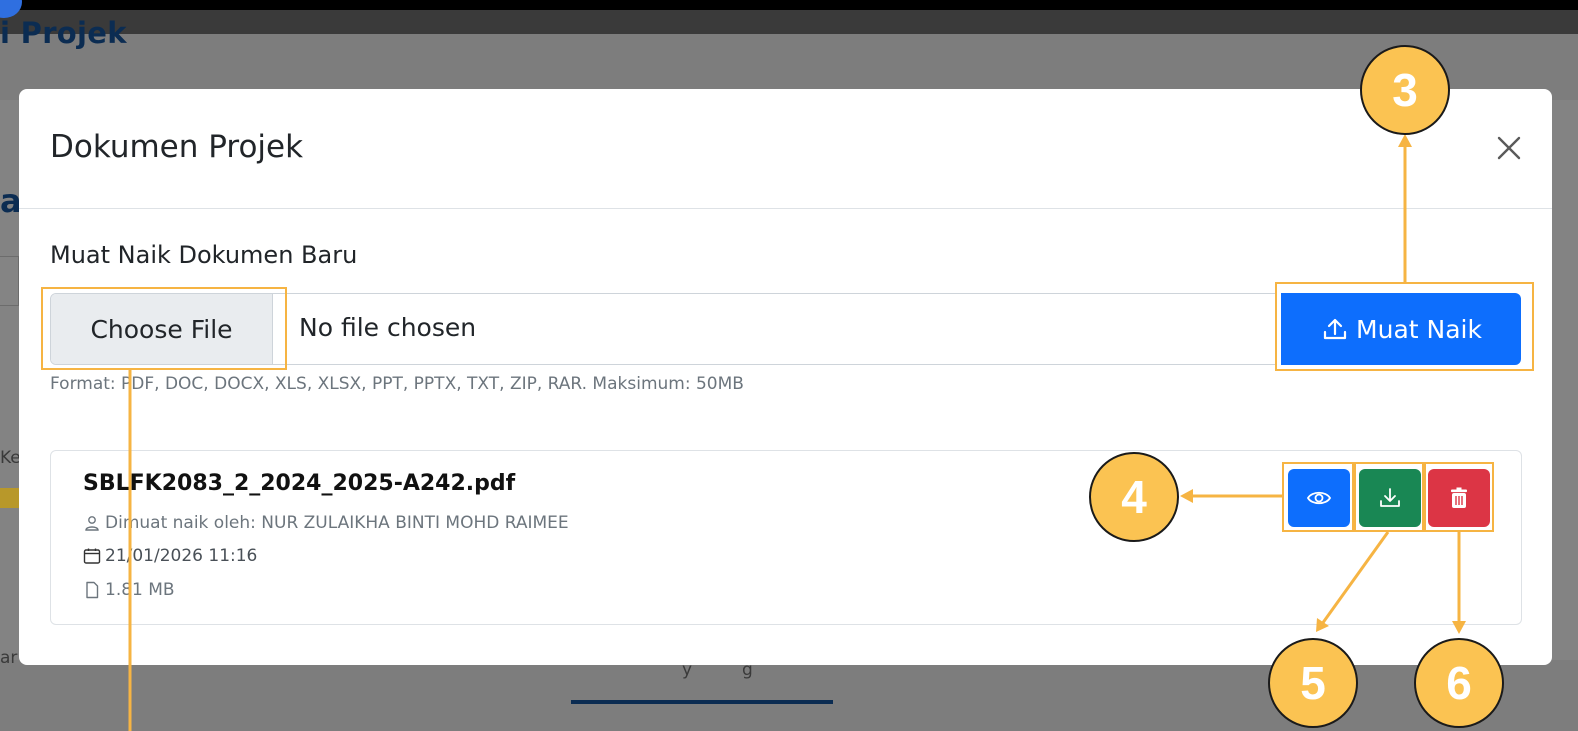 The image size is (1578, 731). What do you see at coordinates (388, 327) in the screenshot?
I see `file-status-text: No file chosen` at bounding box center [388, 327].